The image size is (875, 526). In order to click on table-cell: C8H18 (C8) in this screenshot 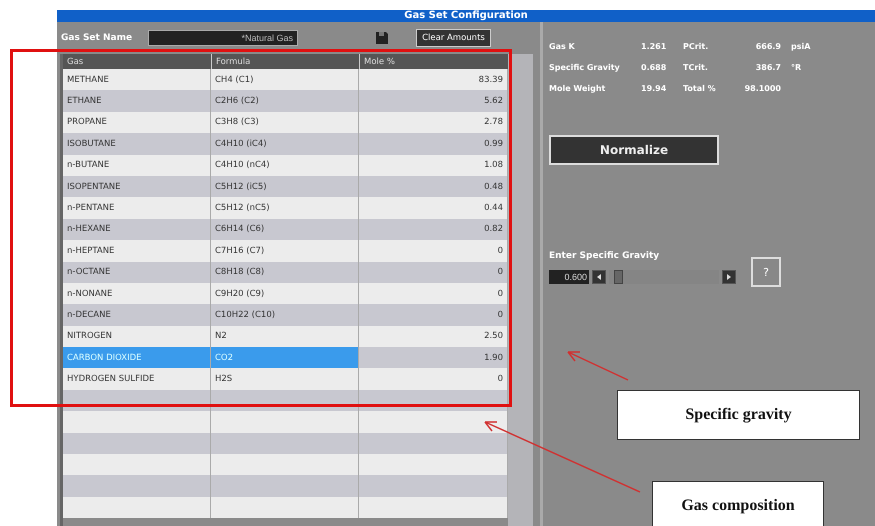, I will do `click(285, 272)`.